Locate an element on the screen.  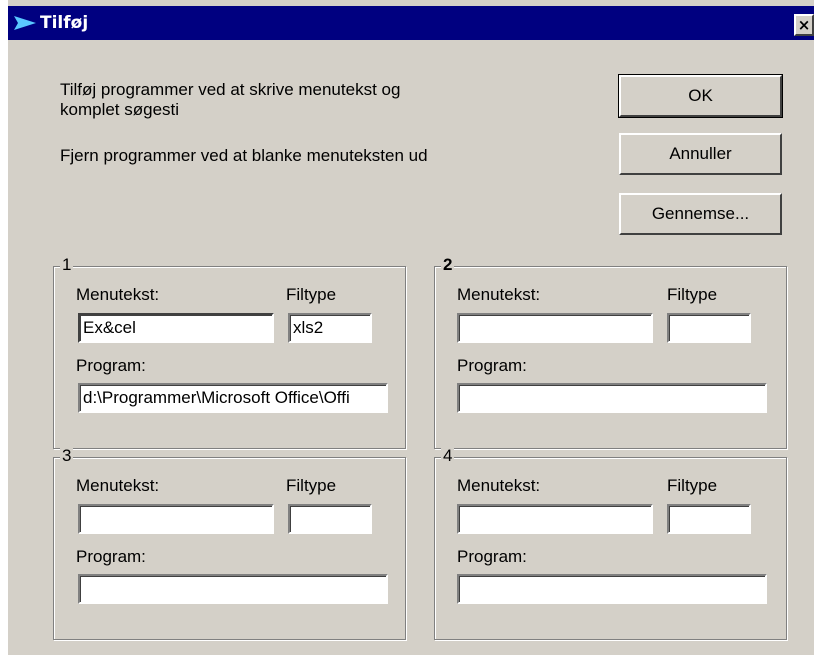
ok-button: OK is located at coordinates (700, 96).